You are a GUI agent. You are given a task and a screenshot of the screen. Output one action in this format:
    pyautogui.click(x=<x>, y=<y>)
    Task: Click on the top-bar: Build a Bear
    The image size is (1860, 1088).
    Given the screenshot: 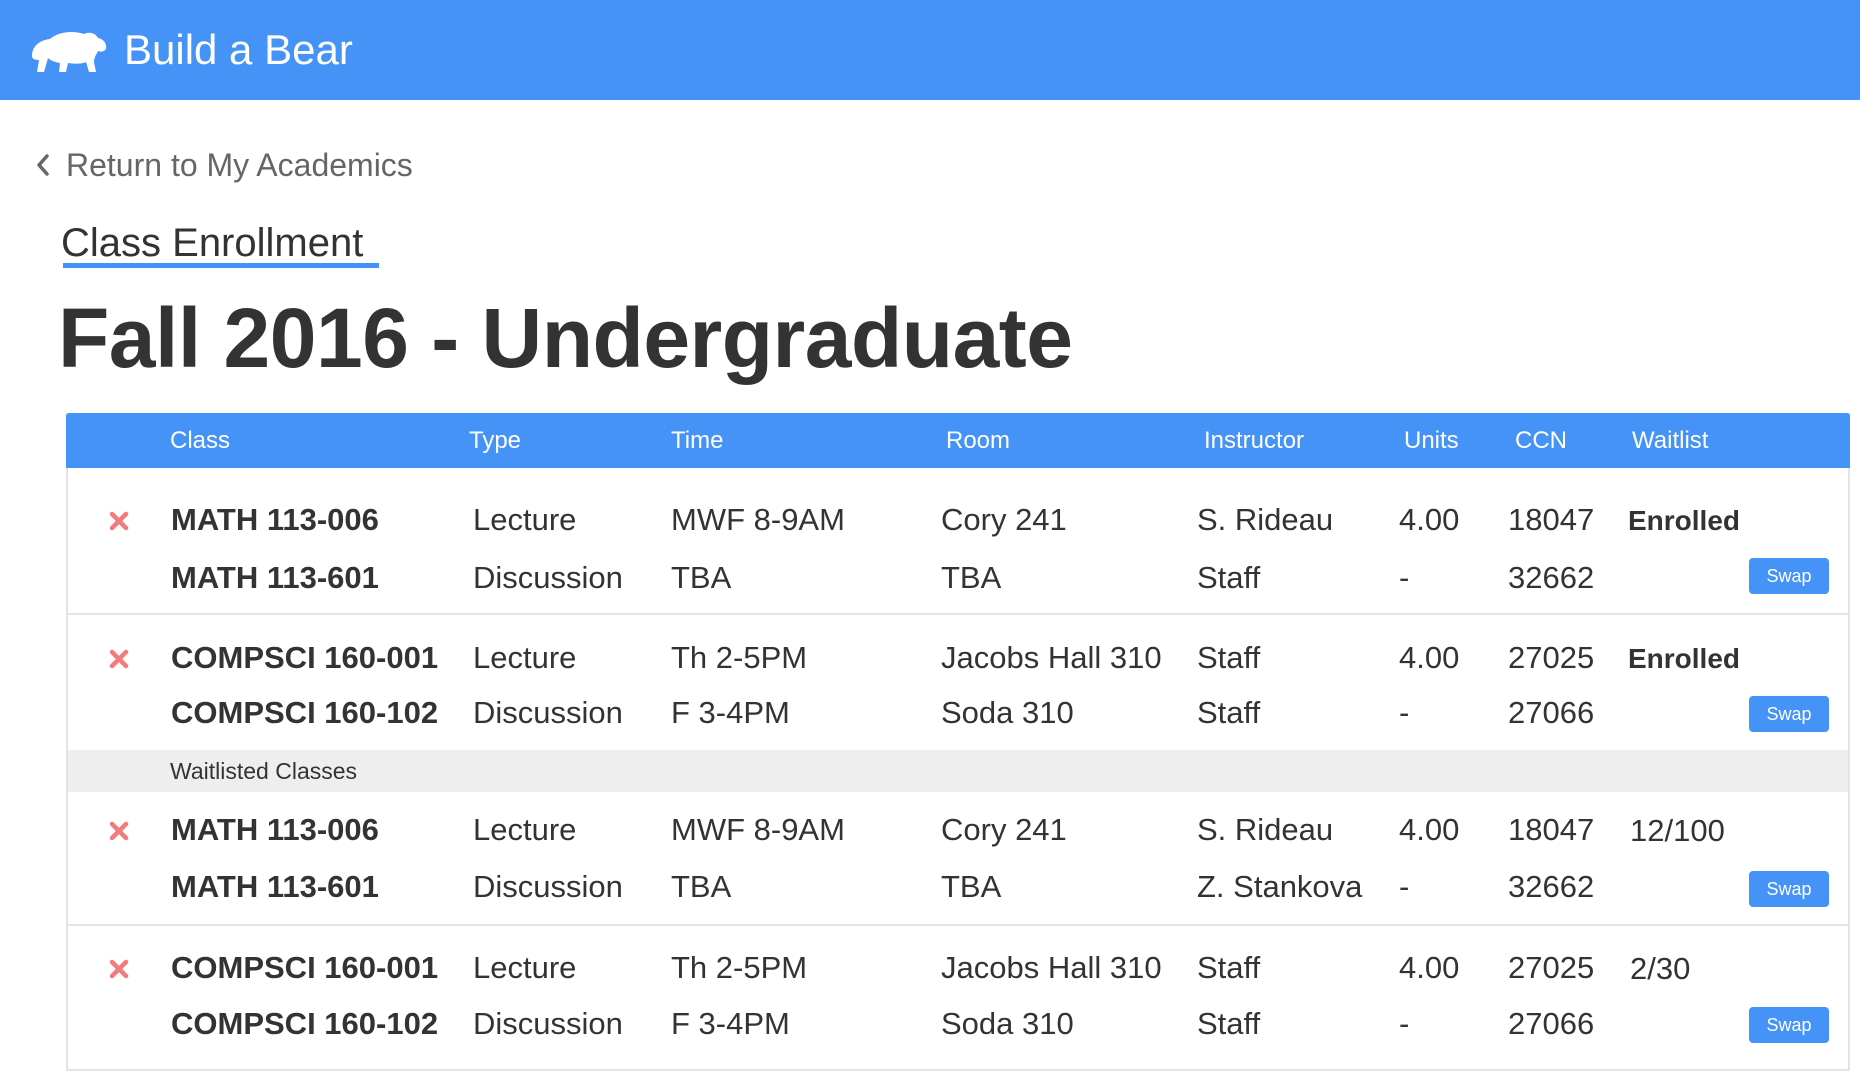 What is the action you would take?
    pyautogui.click(x=930, y=50)
    